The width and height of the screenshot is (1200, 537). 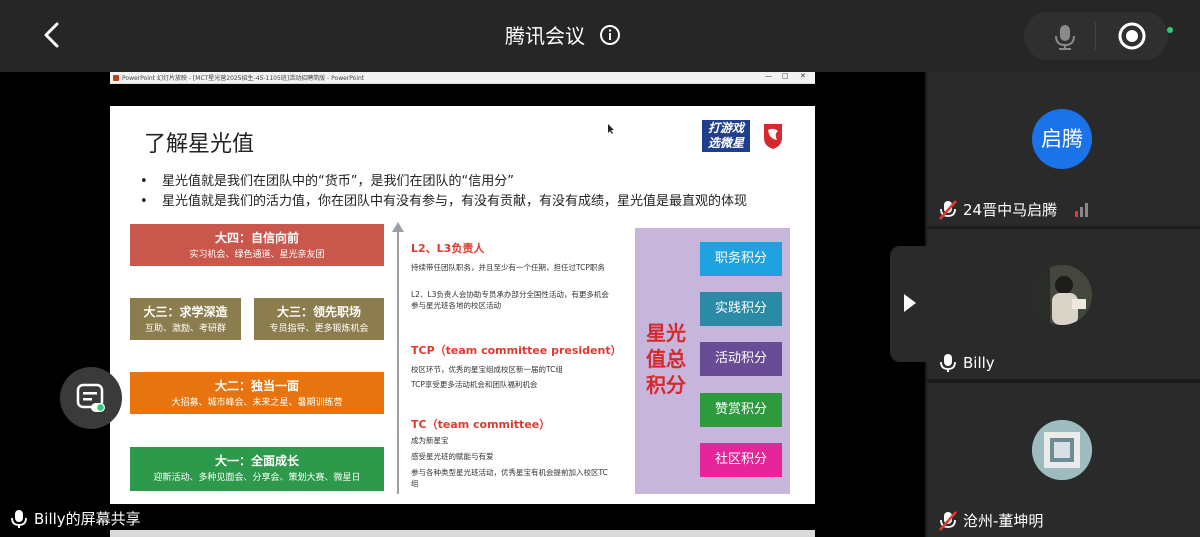 I want to click on signal-icon, so click(x=1081, y=210).